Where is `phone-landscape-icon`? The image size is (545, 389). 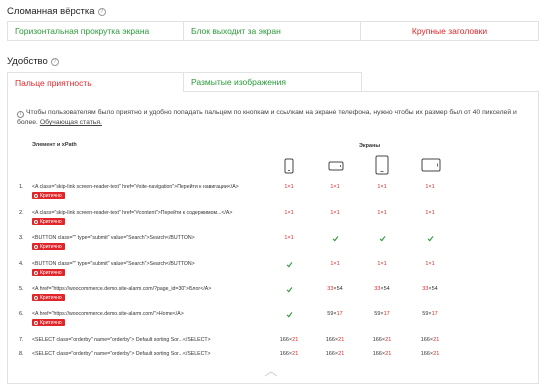
phone-landscape-icon is located at coordinates (336, 166).